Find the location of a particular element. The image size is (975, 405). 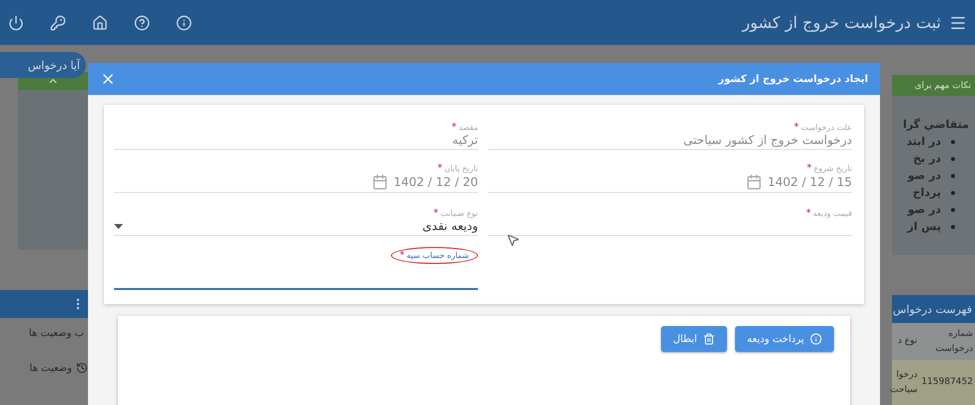

field-label: علت درخواست * is located at coordinates (823, 127).